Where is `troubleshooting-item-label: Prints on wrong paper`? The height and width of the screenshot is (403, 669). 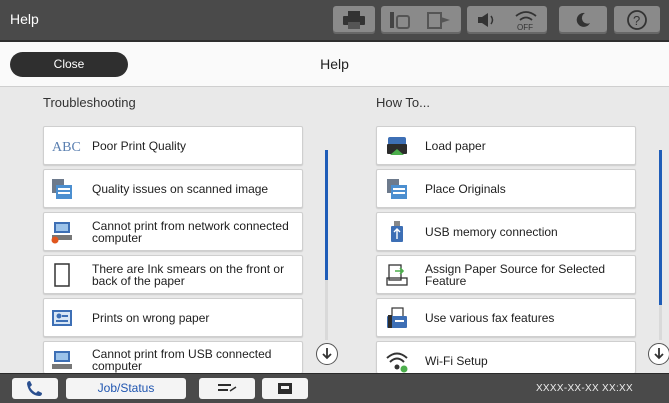 troubleshooting-item-label: Prints on wrong paper is located at coordinates (151, 317).